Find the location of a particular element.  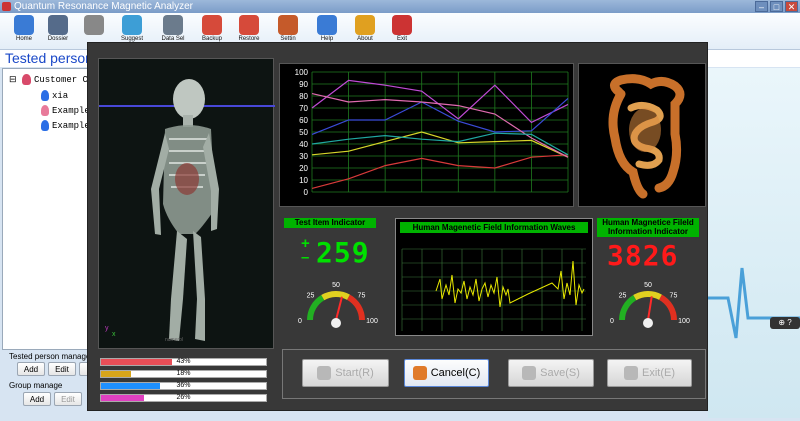

right-gauge: 0 25 50 75 100 is located at coordinates (650, 305).